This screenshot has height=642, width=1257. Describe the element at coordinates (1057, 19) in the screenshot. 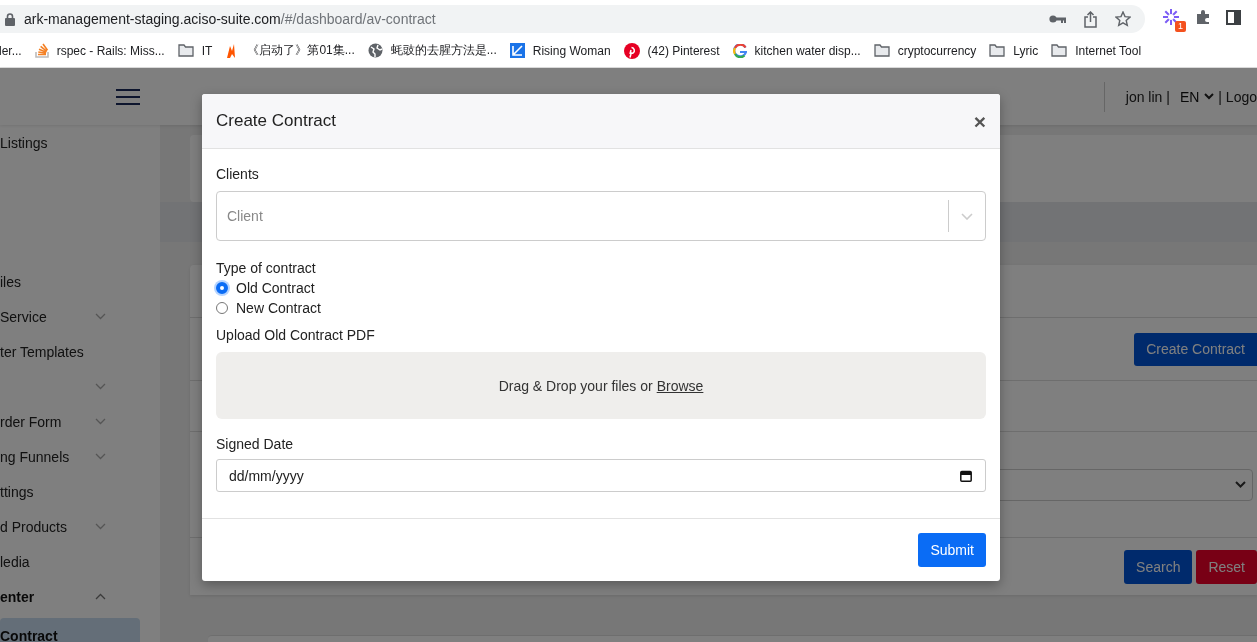

I see `key-icon` at that location.